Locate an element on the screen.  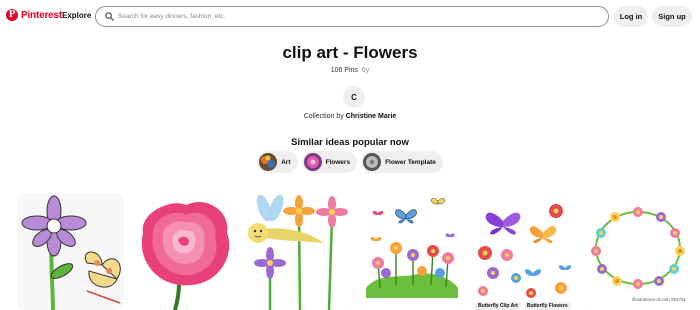
collection-prefix: Collection by is located at coordinates (323, 116).